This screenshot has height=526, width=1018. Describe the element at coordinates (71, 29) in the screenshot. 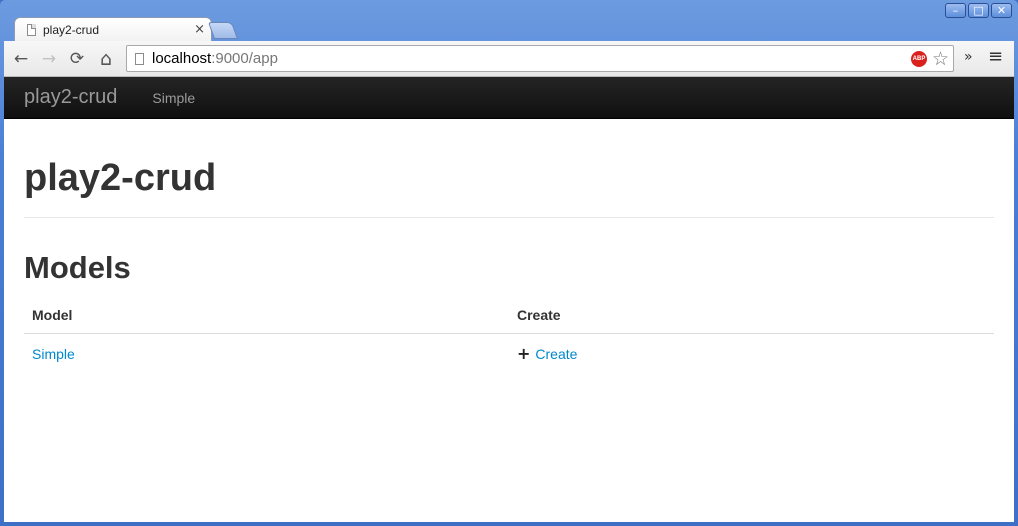

I see `tab-title: play2-crud` at that location.